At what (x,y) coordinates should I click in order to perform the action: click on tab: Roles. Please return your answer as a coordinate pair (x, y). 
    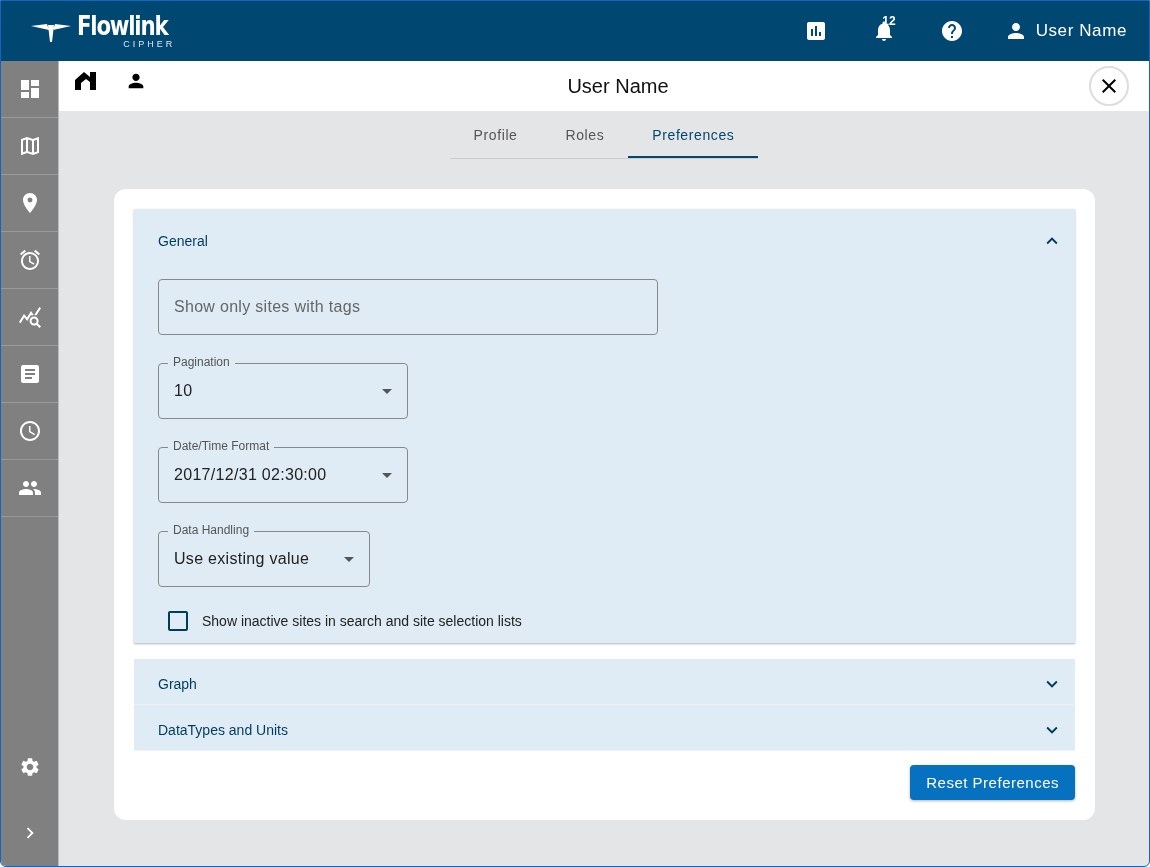
    Looking at the image, I should click on (585, 139).